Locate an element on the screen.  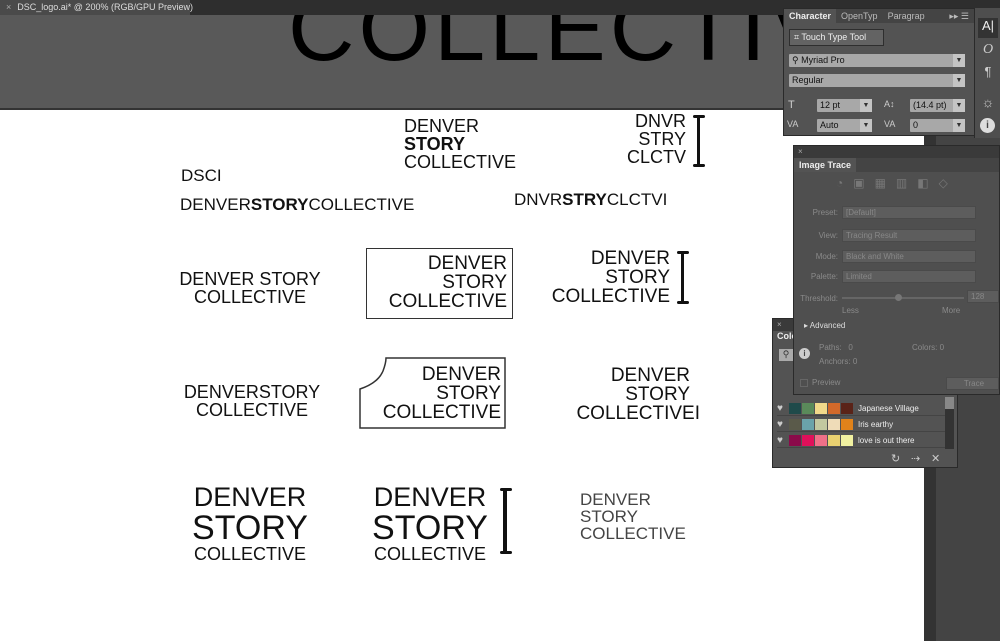
font-style-value: Regular is located at coordinates (808, 80).